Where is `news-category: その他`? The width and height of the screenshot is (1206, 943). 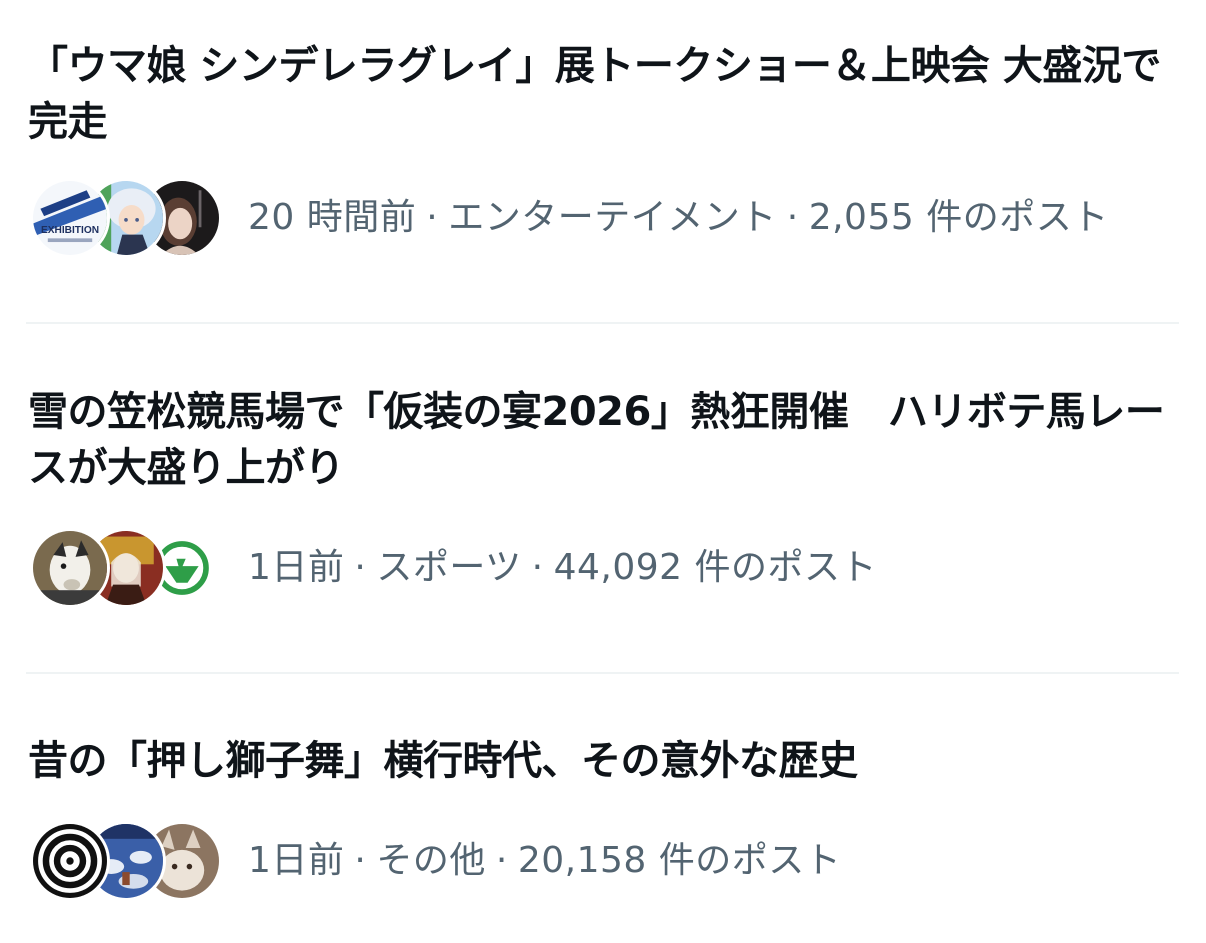
news-category: その他 is located at coordinates (431, 860).